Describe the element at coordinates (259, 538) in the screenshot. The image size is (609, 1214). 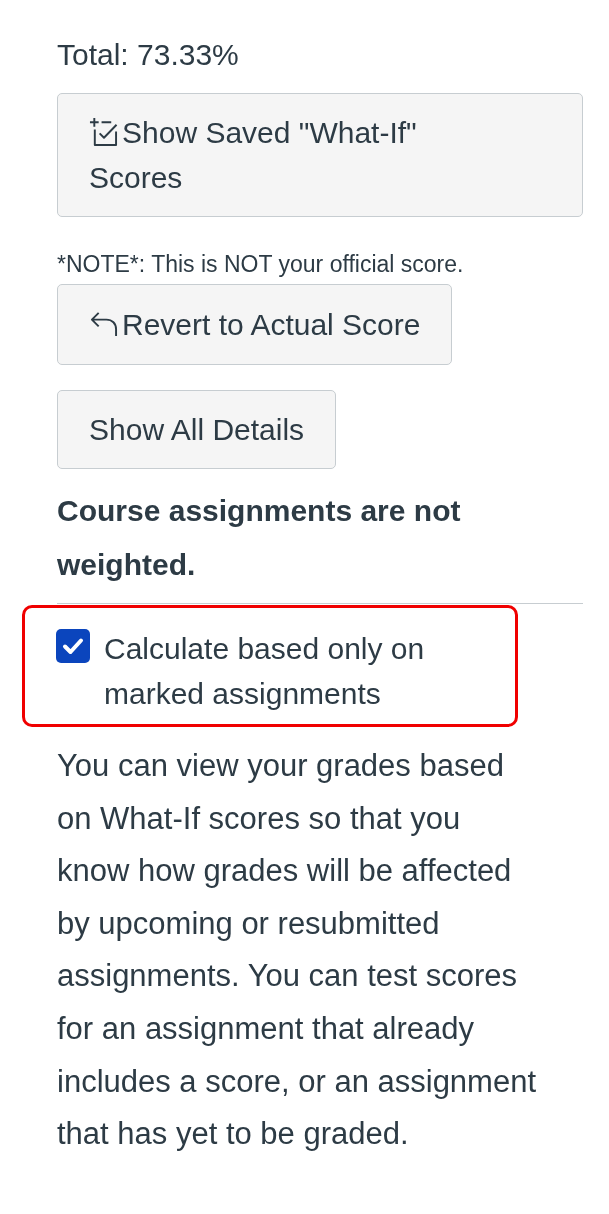
I see `weighting-notice: Course assignments are not weighted.` at that location.